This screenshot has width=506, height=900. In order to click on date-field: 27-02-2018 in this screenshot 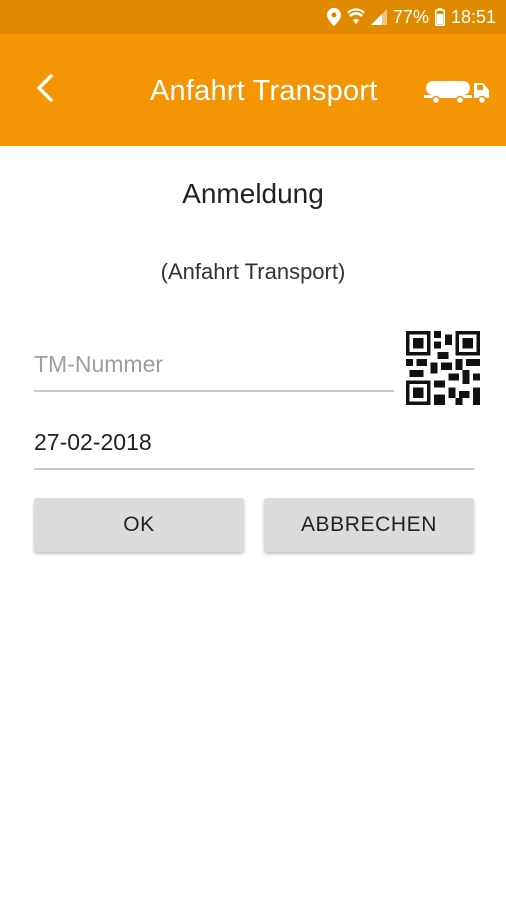, I will do `click(254, 446)`.